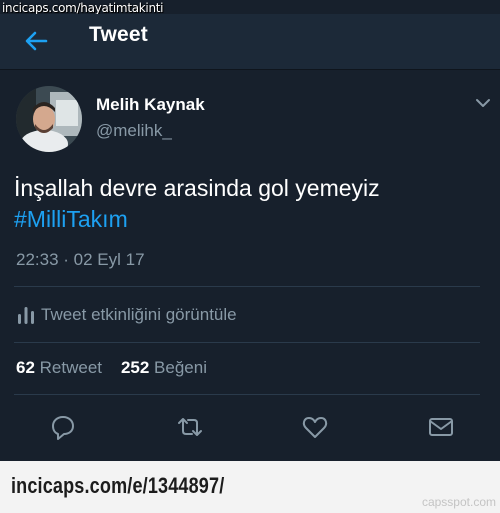  Describe the element at coordinates (197, 219) in the screenshot. I see `hashtag-link: #MilliTakım` at that location.